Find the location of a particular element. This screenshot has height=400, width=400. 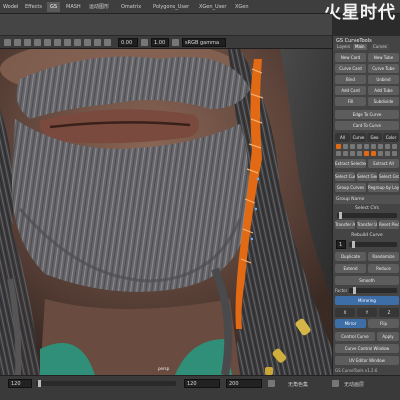

apply-button: Apply is located at coordinates (388, 336).